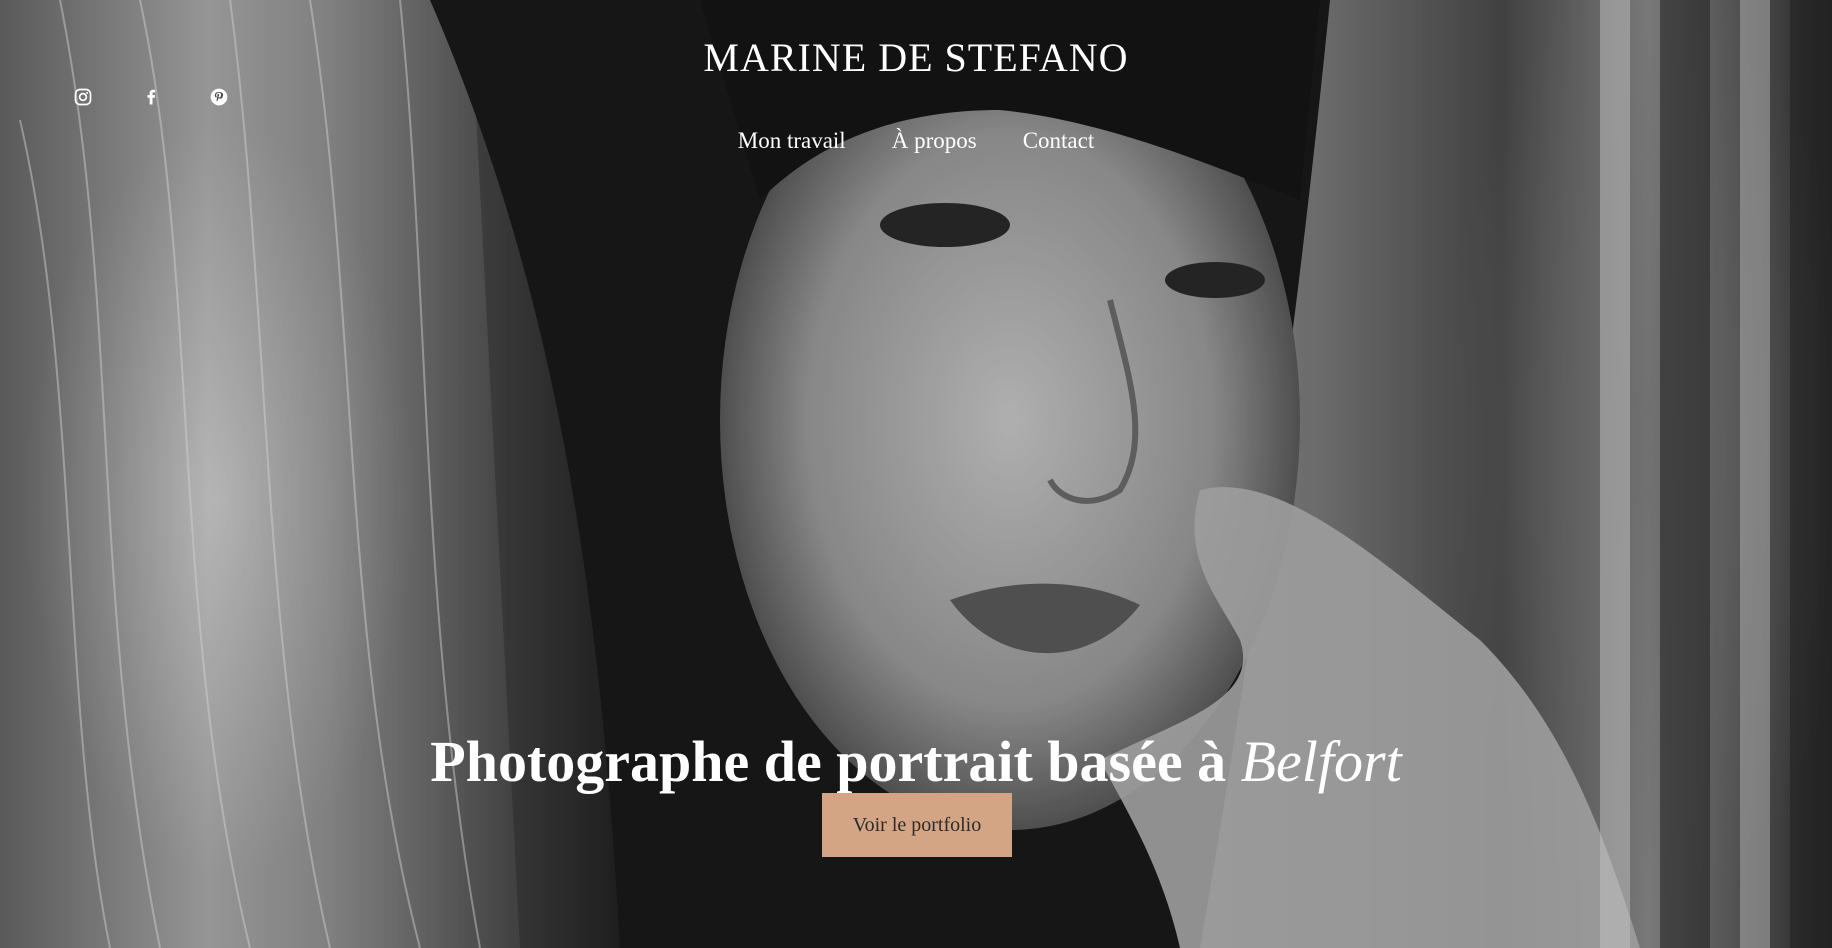  I want to click on facebook-icon, so click(151, 97).